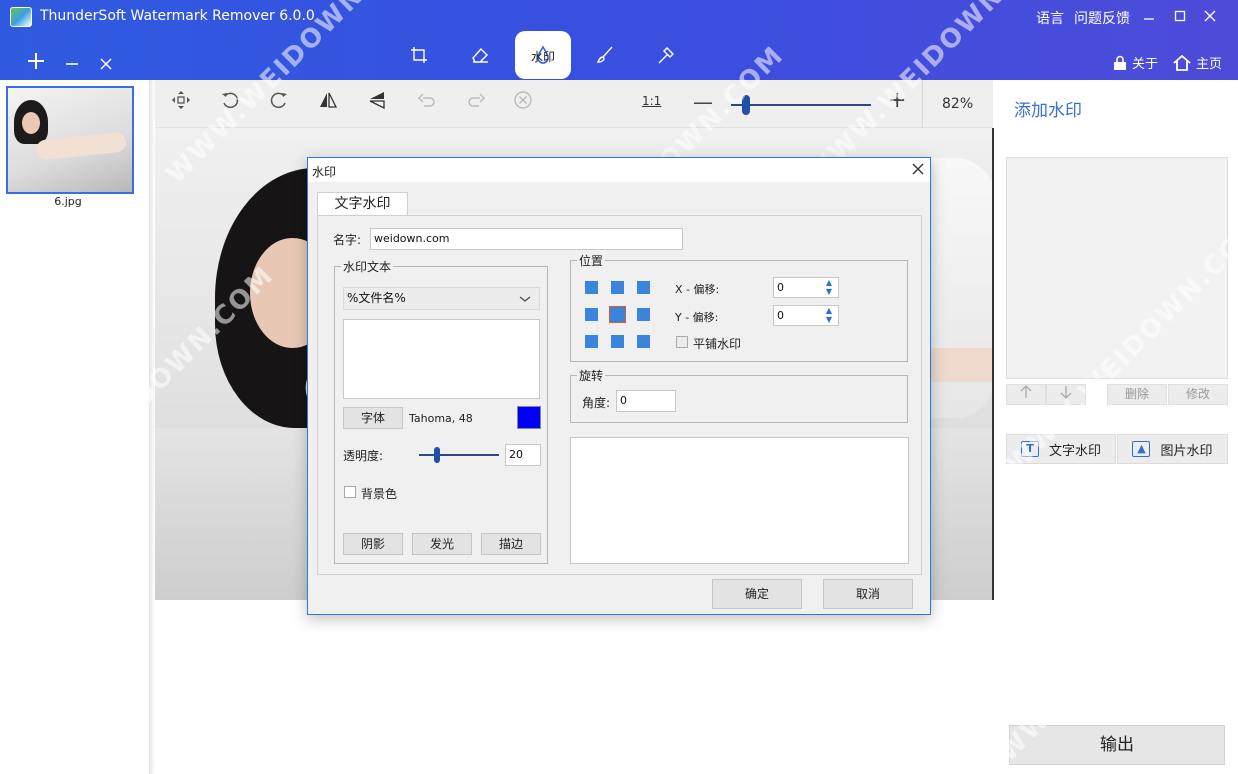  What do you see at coordinates (574, 104) in the screenshot?
I see `image-toolbar: 1:1 — + 82%` at bounding box center [574, 104].